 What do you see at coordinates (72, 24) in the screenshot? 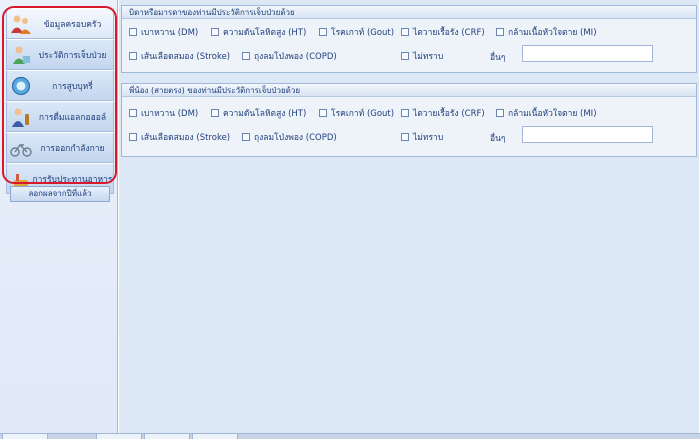
I see `sidebar-item-label: ข้อมูลครอบครัว` at bounding box center [72, 24].